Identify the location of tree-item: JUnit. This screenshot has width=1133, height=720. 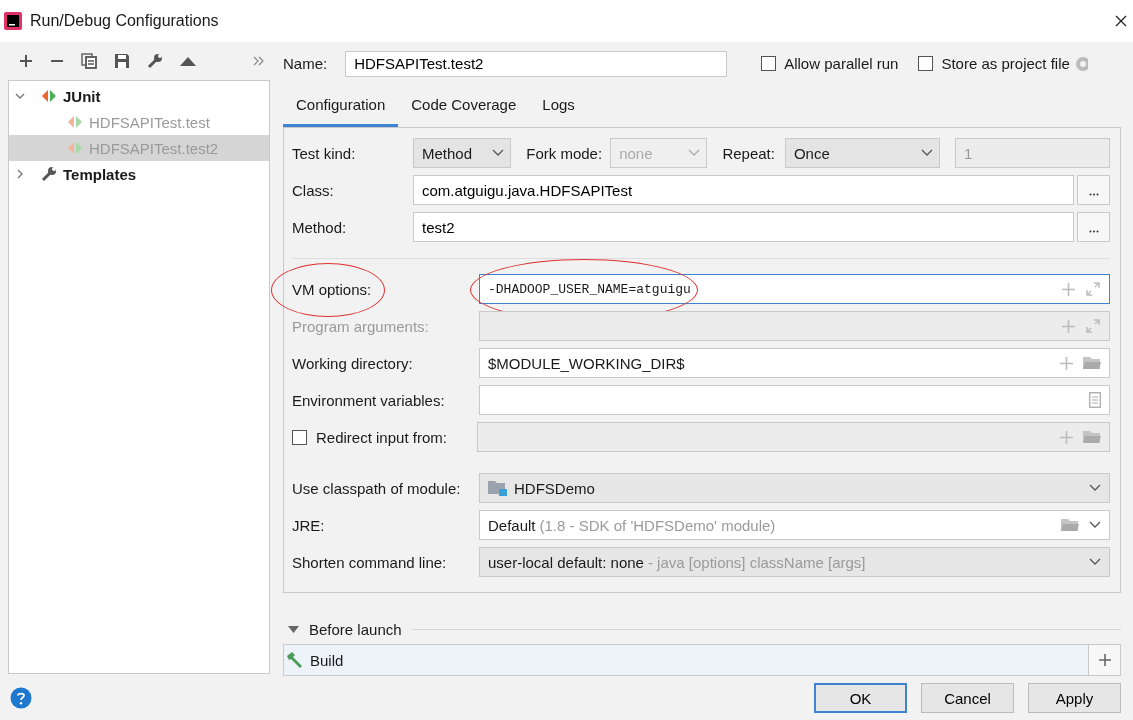
(82, 96).